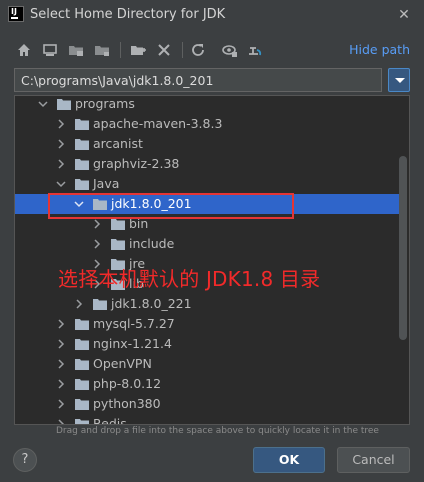  What do you see at coordinates (207, 364) in the screenshot?
I see `tree-row-openvpn: OpenVPN` at bounding box center [207, 364].